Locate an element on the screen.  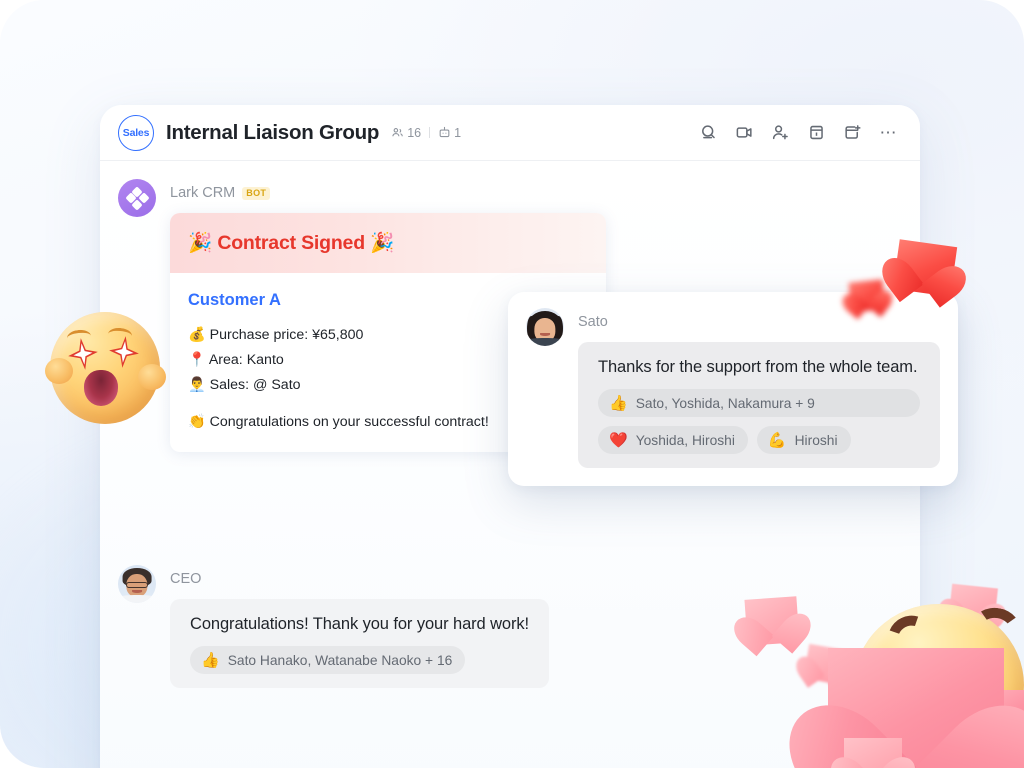
more-dots: ⋯ is located at coordinates (888, 132).